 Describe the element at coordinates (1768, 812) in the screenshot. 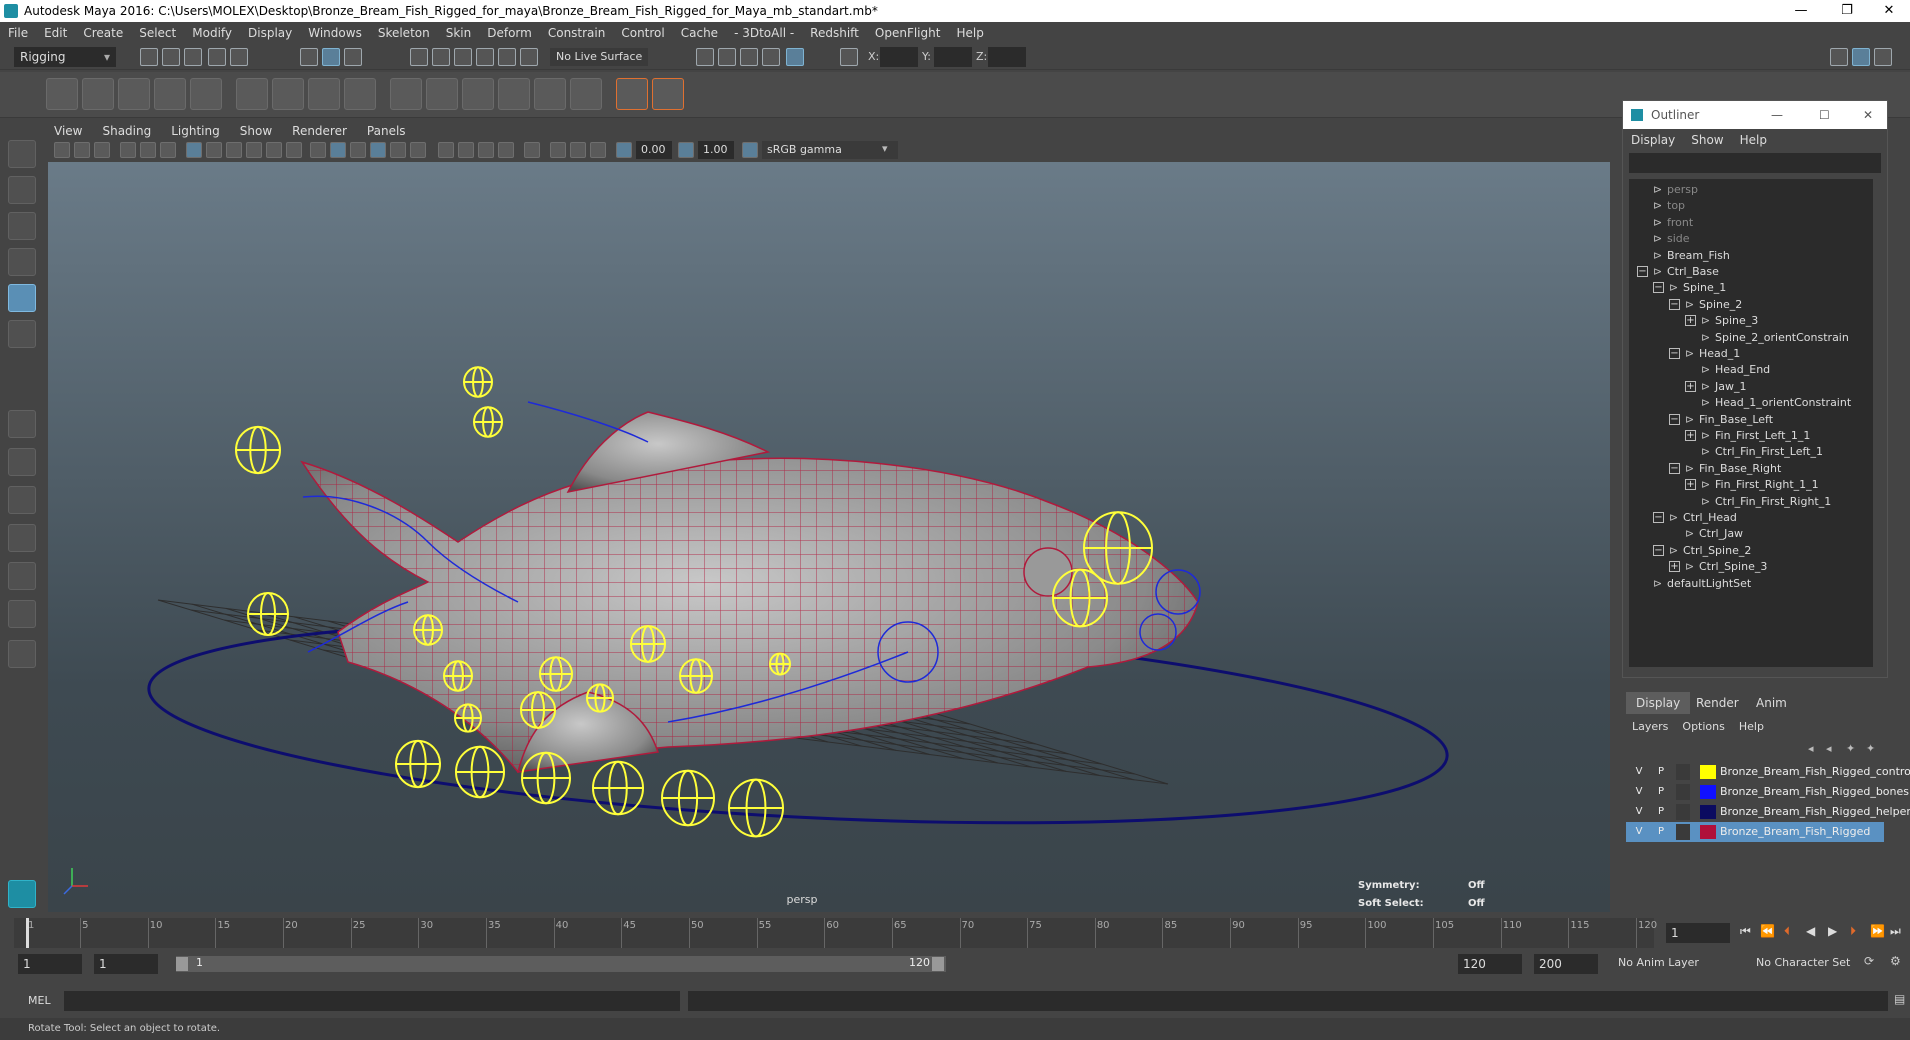

I see `layer-row: V P Bronze_Bream_Fish_Rigged_helpers` at that location.